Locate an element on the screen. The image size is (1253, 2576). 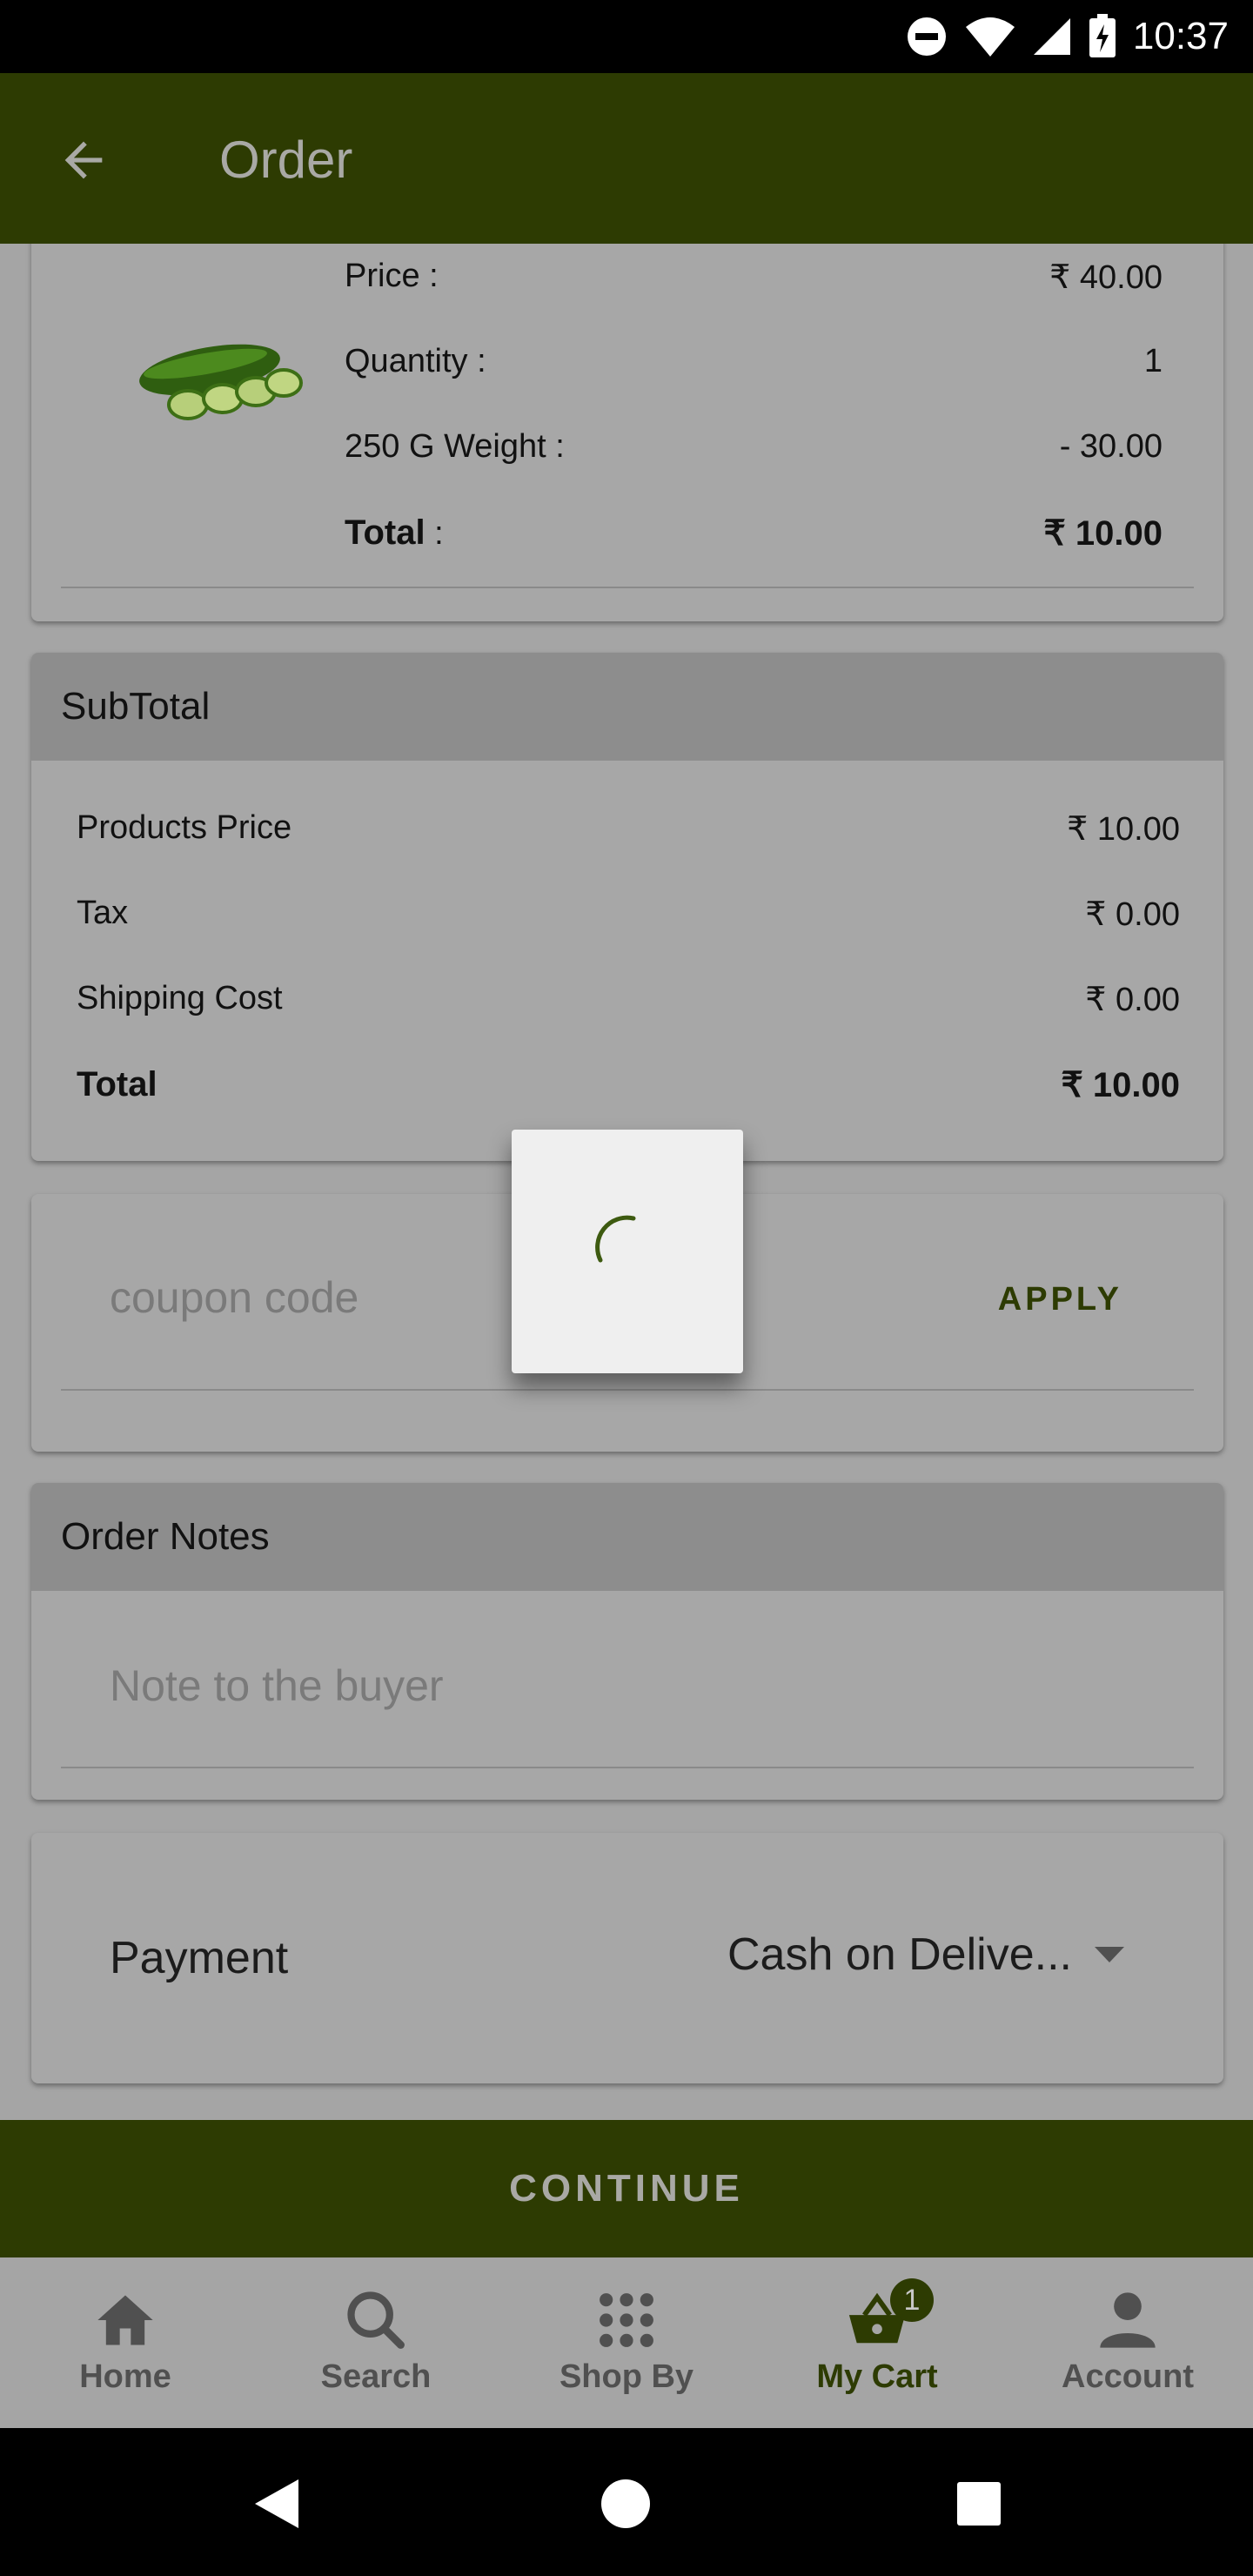
product-total-value: ₹ 10.00 is located at coordinates (1103, 533).